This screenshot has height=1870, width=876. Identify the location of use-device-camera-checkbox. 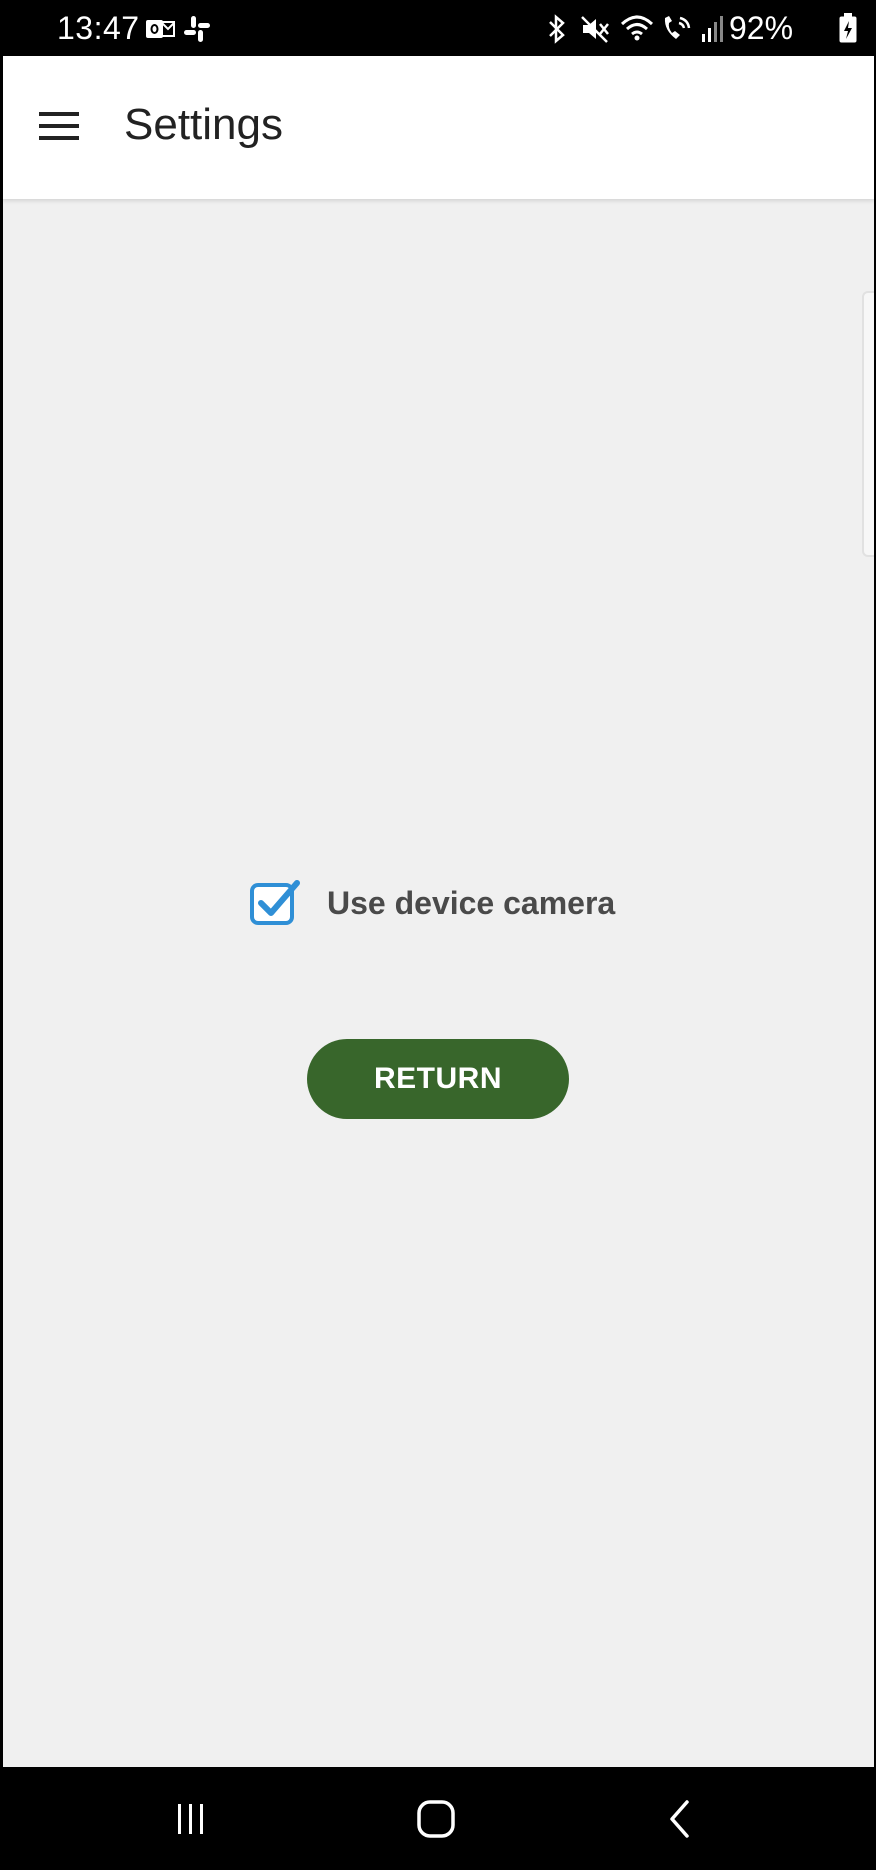
(277, 903).